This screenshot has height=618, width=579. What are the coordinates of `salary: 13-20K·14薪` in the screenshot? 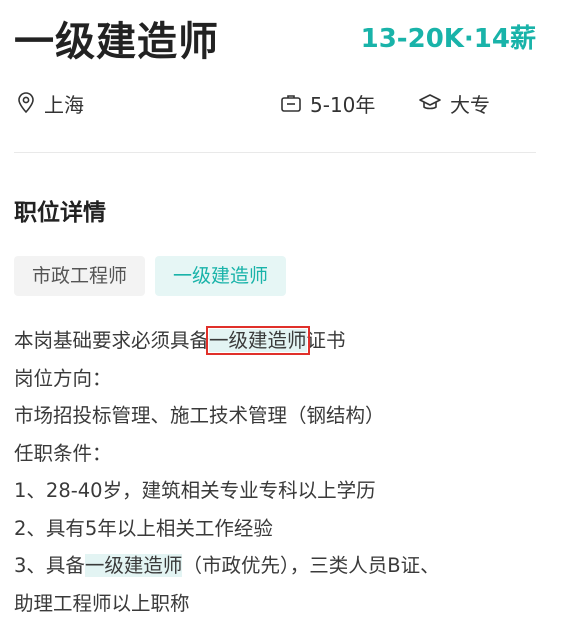 It's located at (448, 39).